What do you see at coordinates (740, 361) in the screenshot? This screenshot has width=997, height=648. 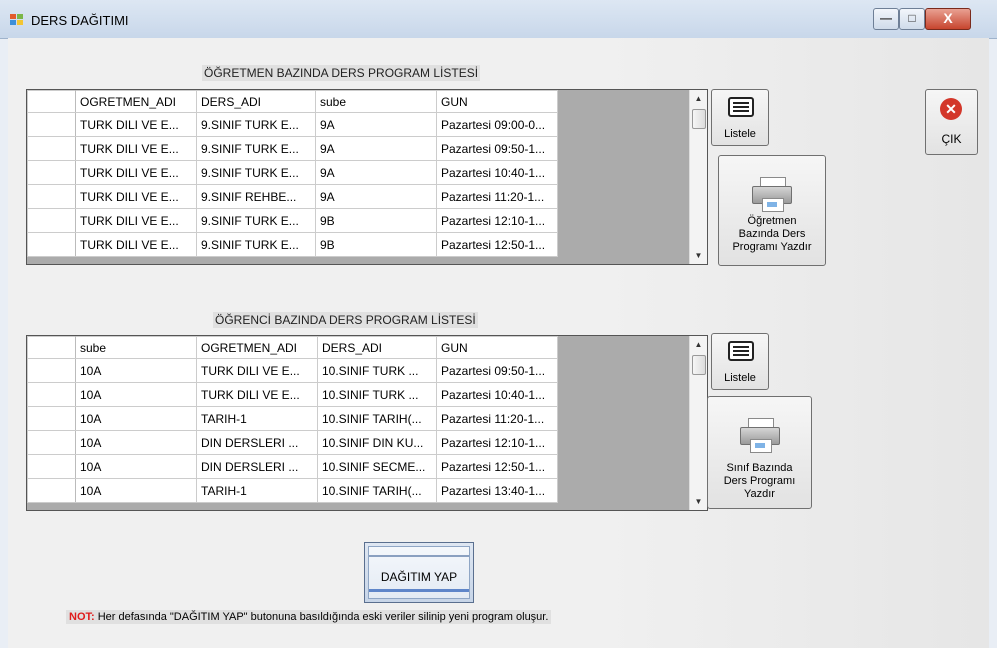 I see `student-list-button: Listele` at bounding box center [740, 361].